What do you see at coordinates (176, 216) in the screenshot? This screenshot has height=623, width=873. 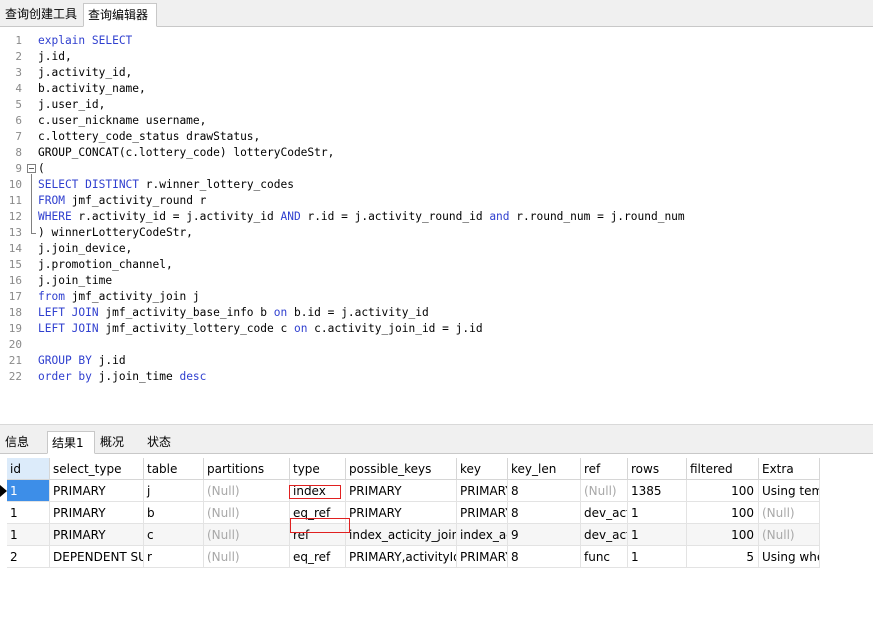 I see `sql-text: r.activity_id = j.activity_id` at bounding box center [176, 216].